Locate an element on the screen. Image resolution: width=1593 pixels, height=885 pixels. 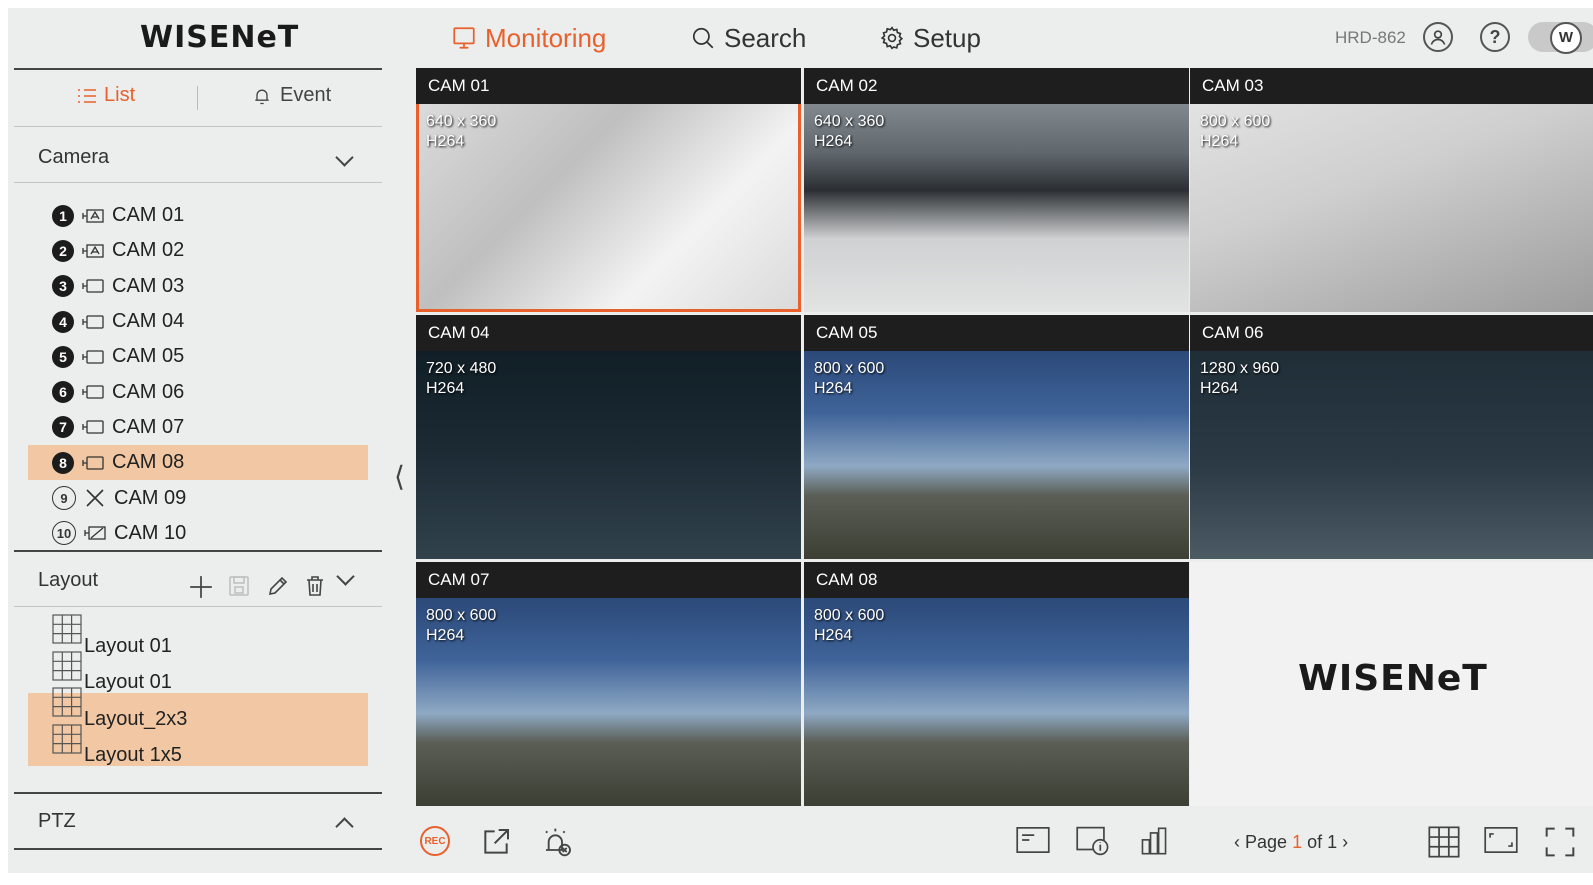
list-icon is located at coordinates (87, 95).